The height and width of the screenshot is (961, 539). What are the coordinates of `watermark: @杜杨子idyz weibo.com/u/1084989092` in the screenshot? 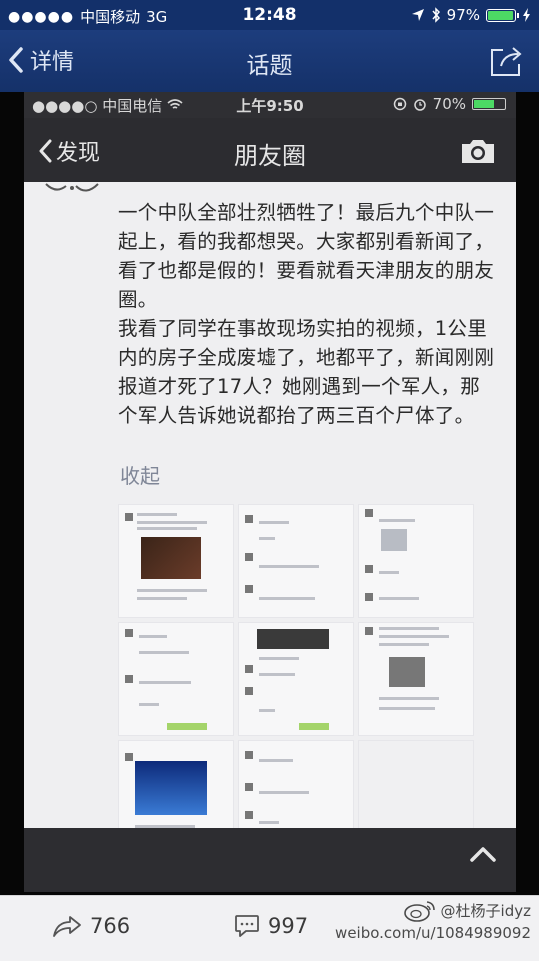 It's located at (433, 922).